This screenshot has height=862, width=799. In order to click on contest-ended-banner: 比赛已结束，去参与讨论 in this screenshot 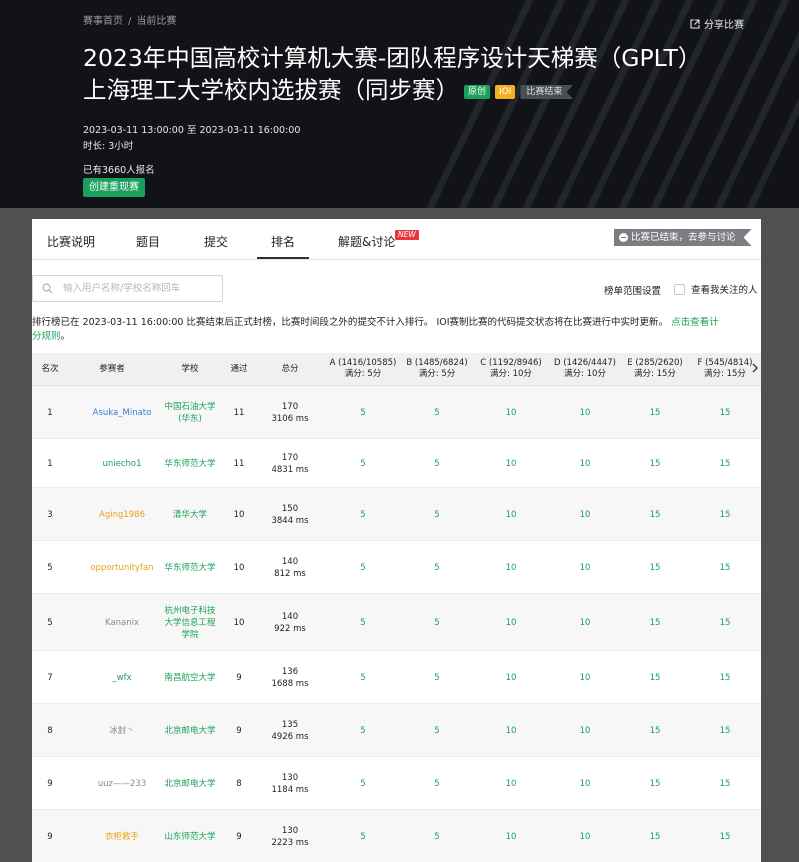, I will do `click(683, 237)`.